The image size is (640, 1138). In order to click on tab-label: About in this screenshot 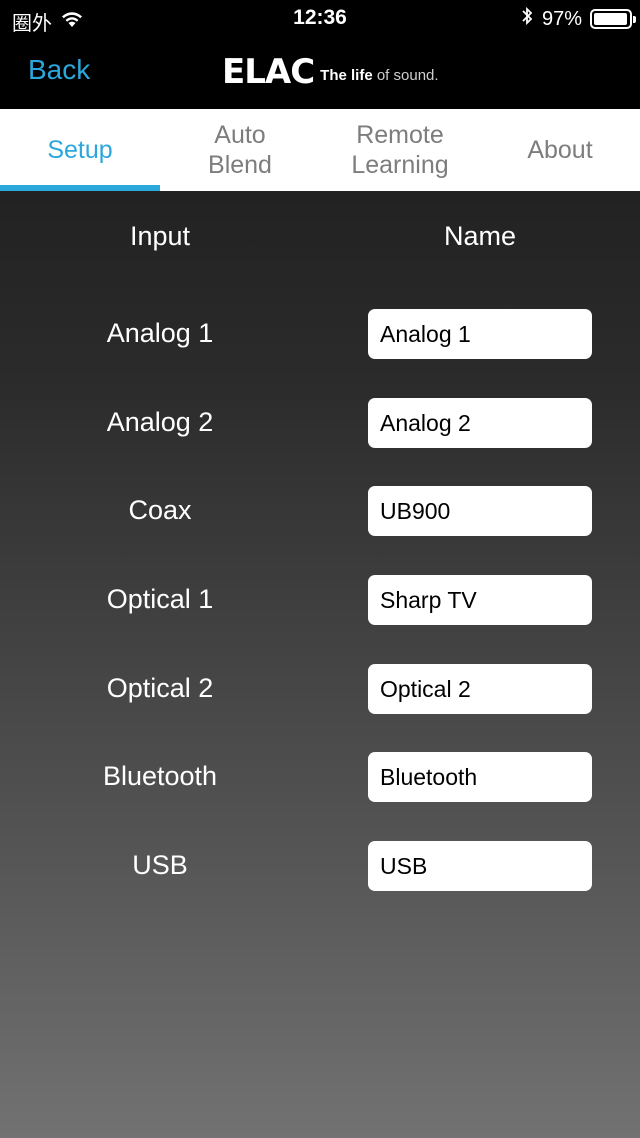, I will do `click(560, 150)`.